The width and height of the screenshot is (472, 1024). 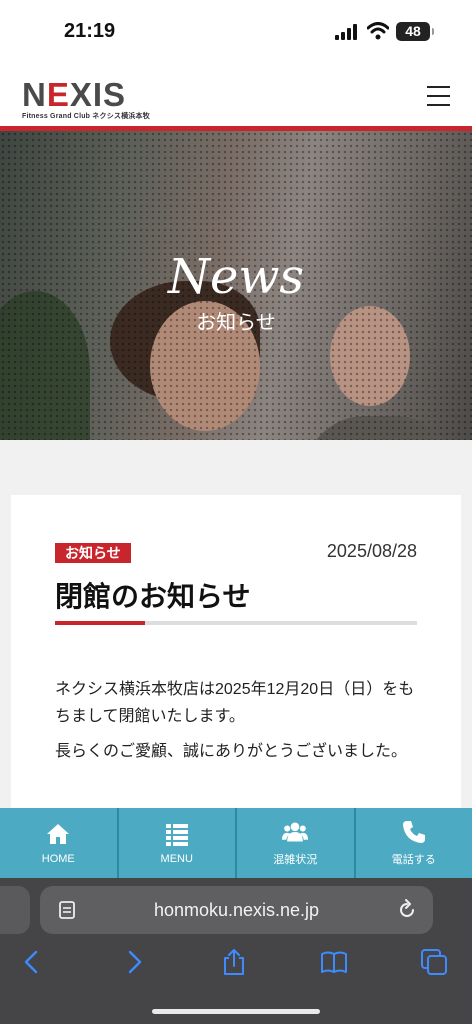 I want to click on status-bar: 21:19 48, so click(x=236, y=31).